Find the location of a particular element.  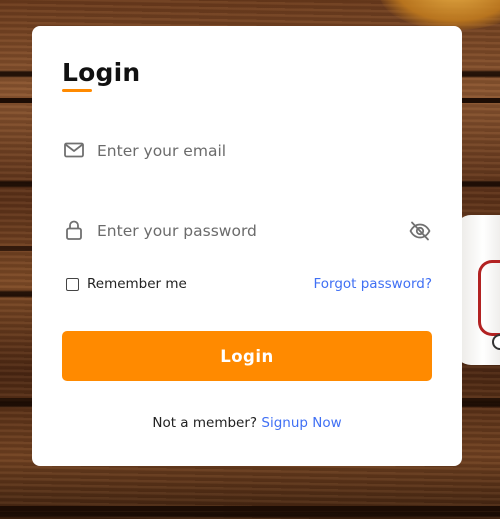

envelope-icon is located at coordinates (74, 150).